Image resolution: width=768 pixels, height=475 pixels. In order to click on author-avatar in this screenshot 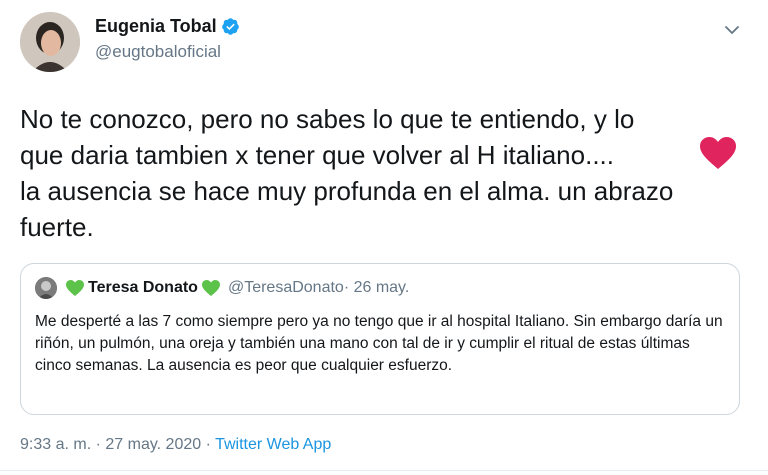, I will do `click(50, 42)`.